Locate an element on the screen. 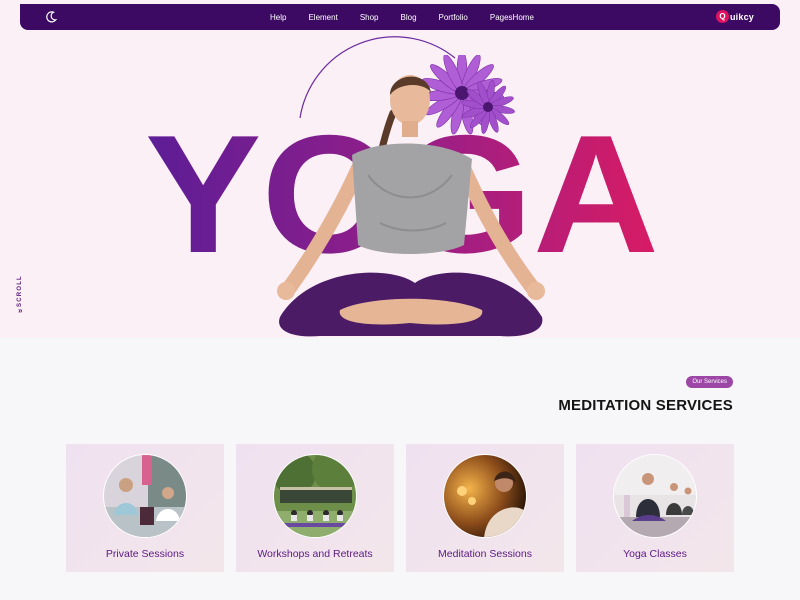  meditation-sessions-photo is located at coordinates (485, 496).